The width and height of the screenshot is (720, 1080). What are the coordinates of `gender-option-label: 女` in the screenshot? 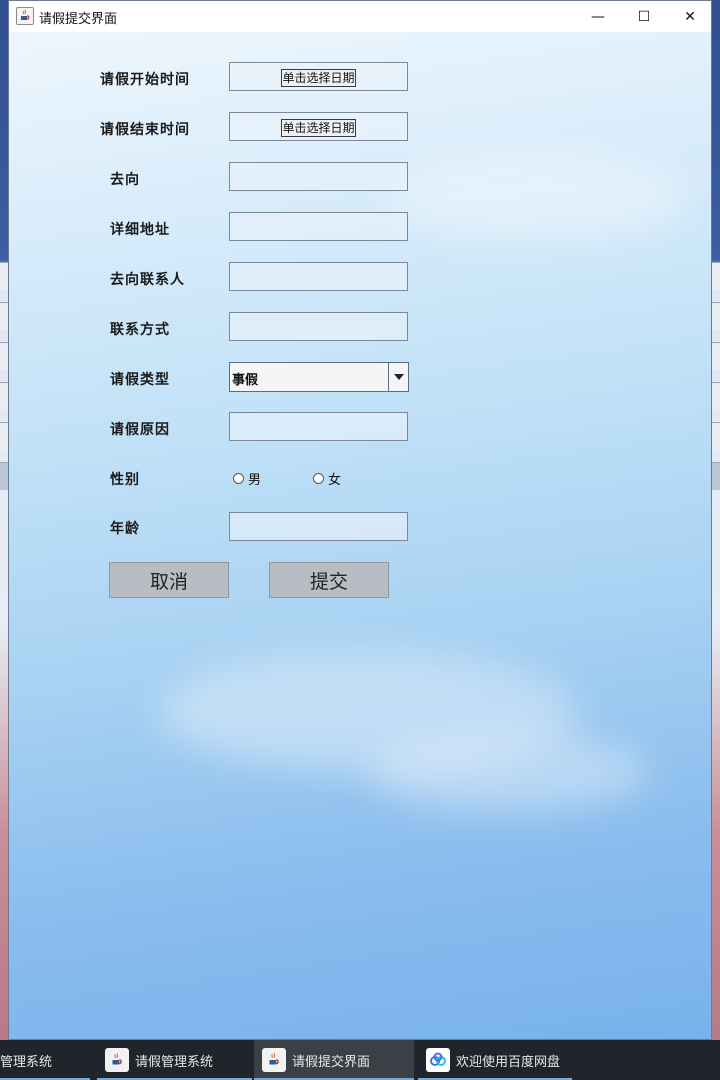 It's located at (335, 480).